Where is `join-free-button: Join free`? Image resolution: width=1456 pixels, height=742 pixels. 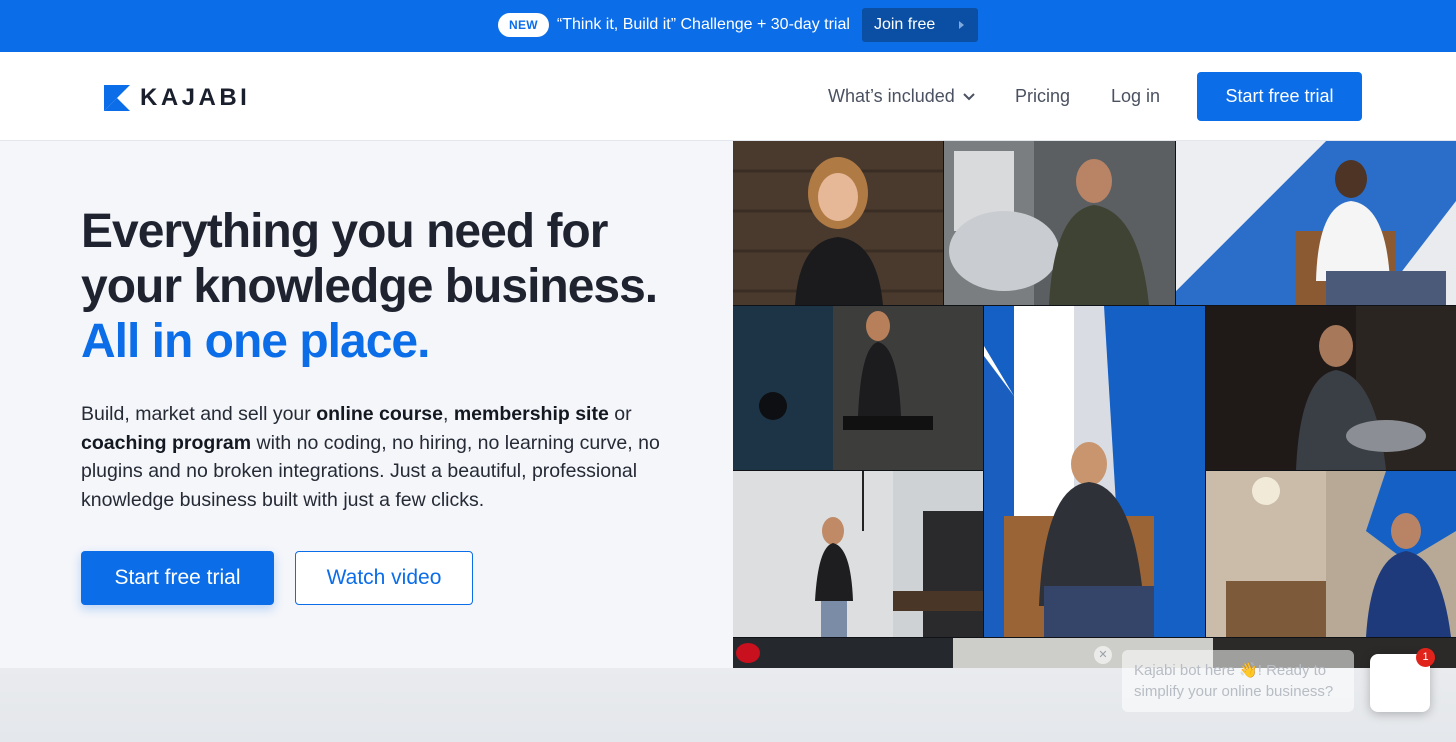
join-free-button: Join free is located at coordinates (919, 25).